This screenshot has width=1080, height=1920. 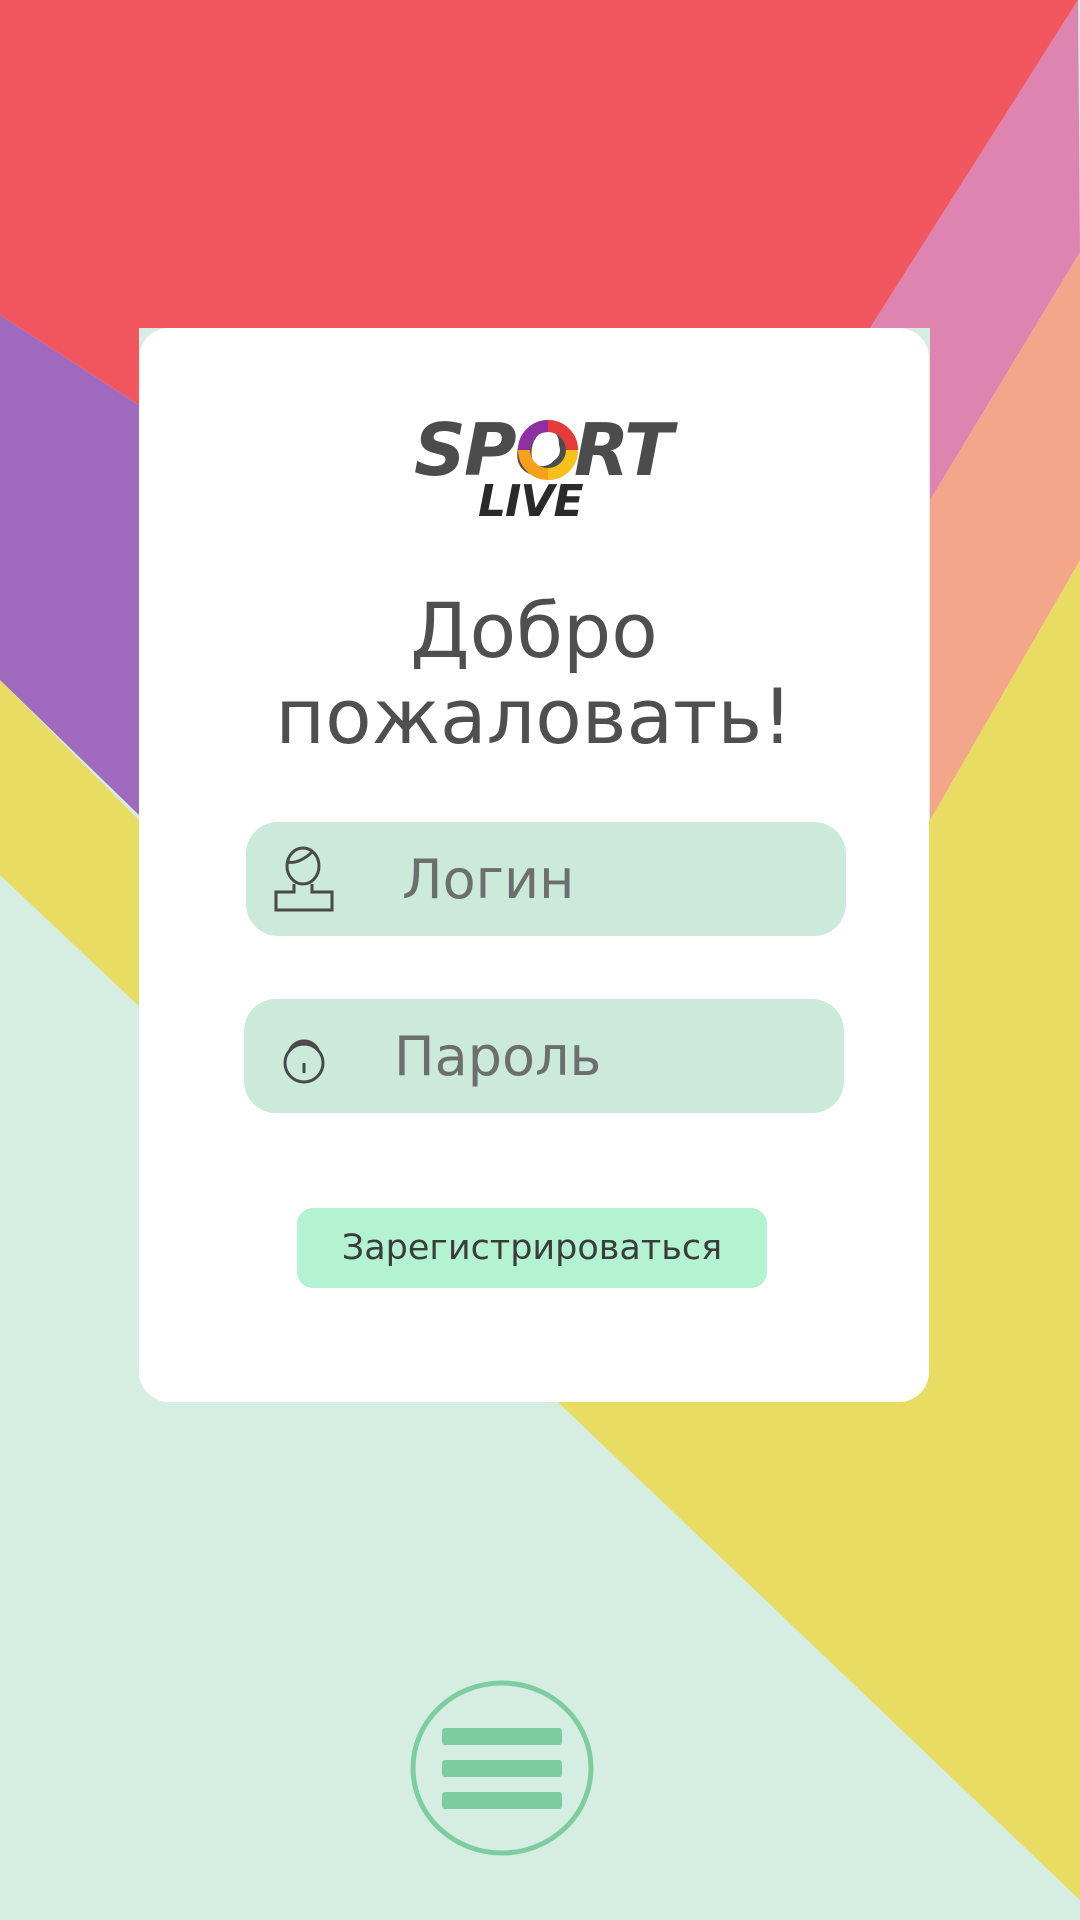 I want to click on lock-icon, so click(x=304, y=1061).